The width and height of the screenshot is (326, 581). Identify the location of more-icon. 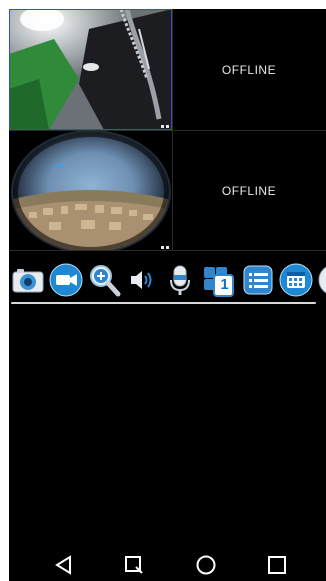
(321, 280).